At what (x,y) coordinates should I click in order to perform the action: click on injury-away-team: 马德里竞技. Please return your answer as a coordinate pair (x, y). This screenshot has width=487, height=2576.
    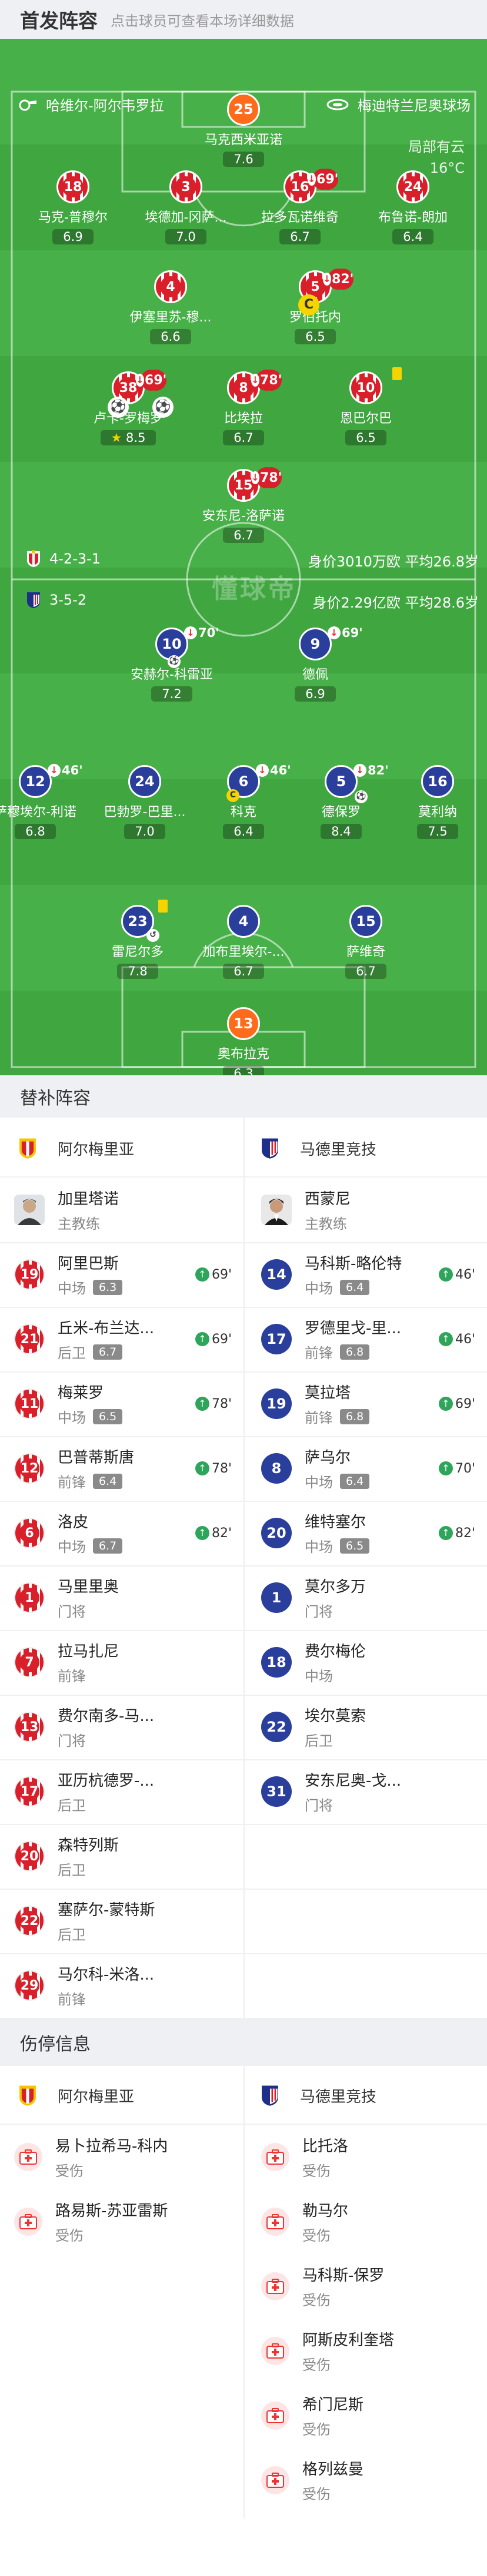
    Looking at the image, I should click on (318, 2096).